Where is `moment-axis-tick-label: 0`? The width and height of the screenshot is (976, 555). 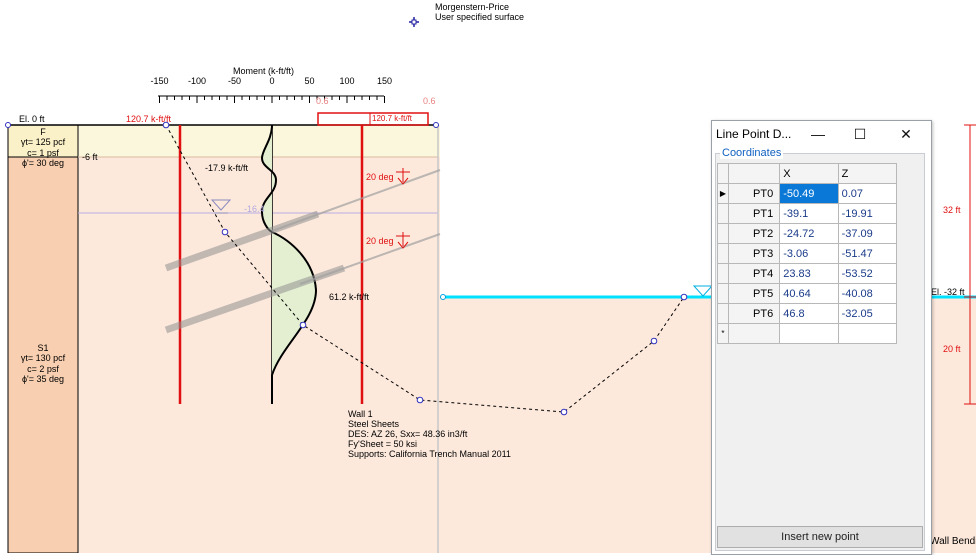
moment-axis-tick-label: 0 is located at coordinates (272, 81).